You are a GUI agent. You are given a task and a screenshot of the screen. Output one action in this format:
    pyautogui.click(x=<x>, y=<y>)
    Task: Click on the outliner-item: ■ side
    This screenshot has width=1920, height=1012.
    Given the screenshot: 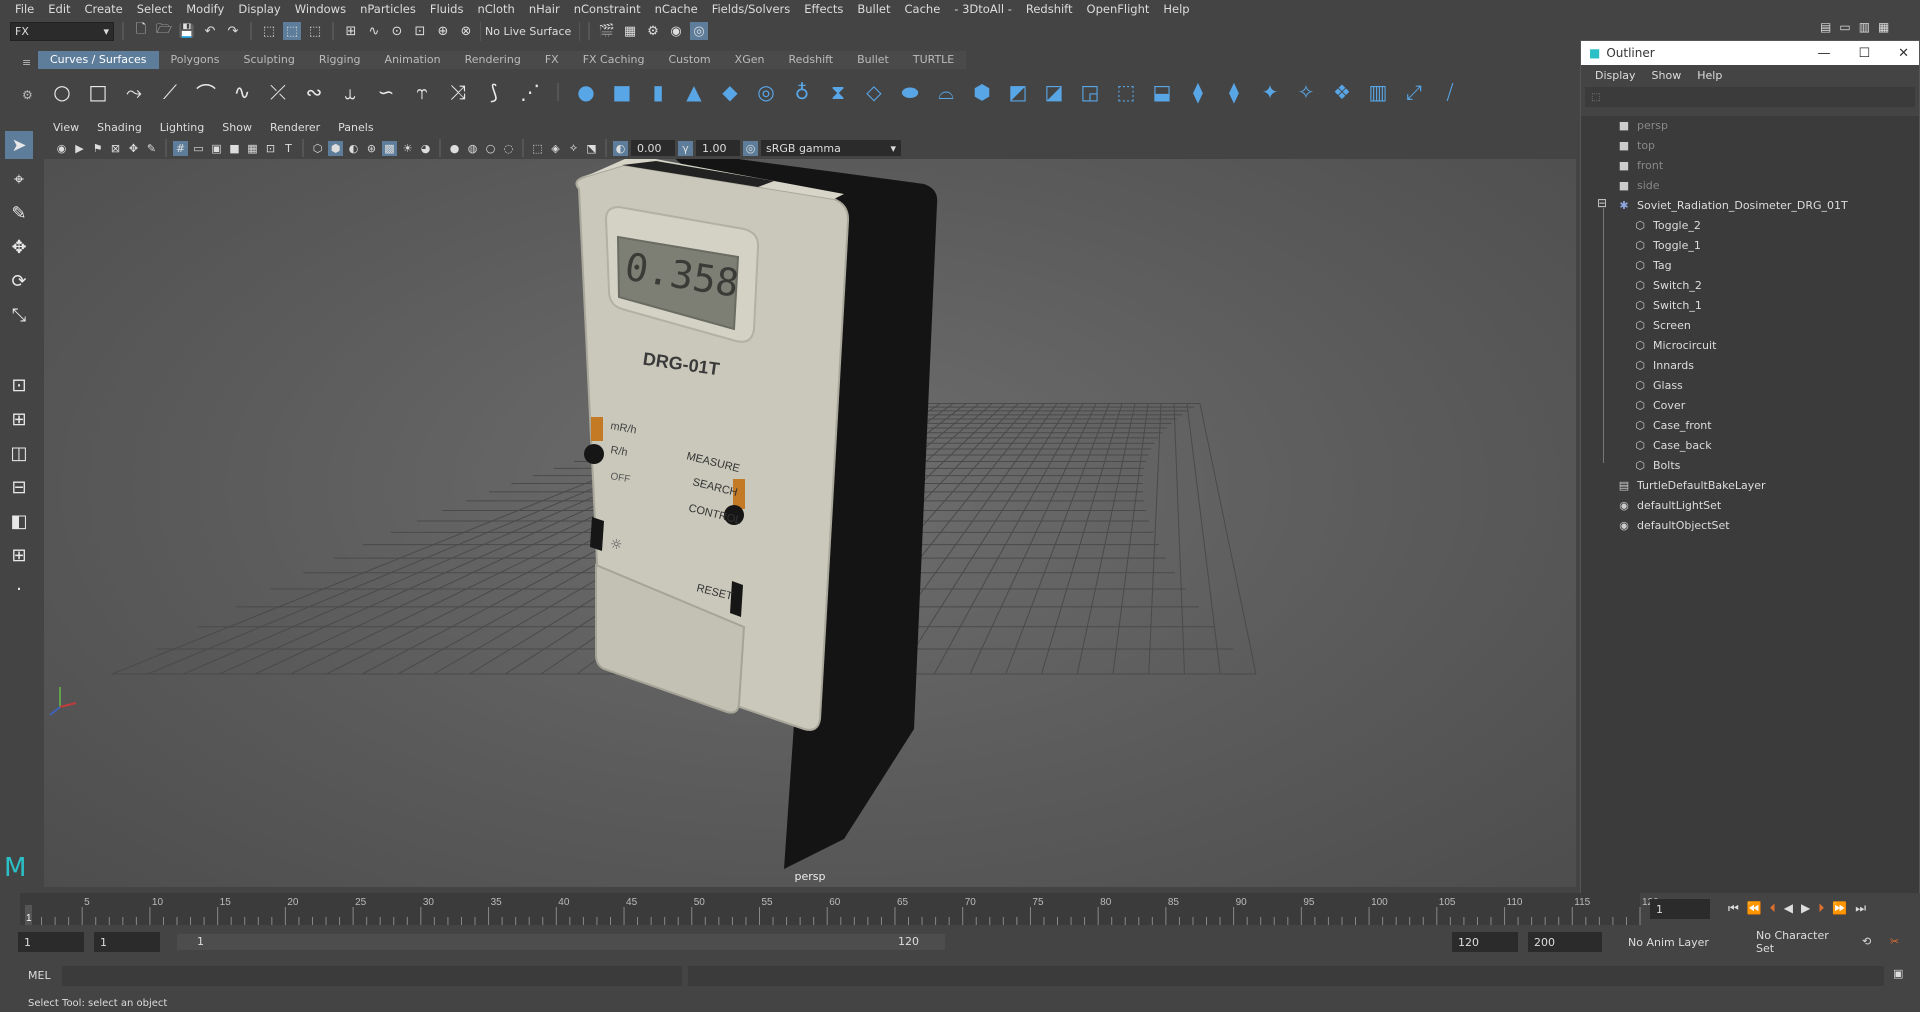 What is the action you would take?
    pyautogui.click(x=1638, y=185)
    